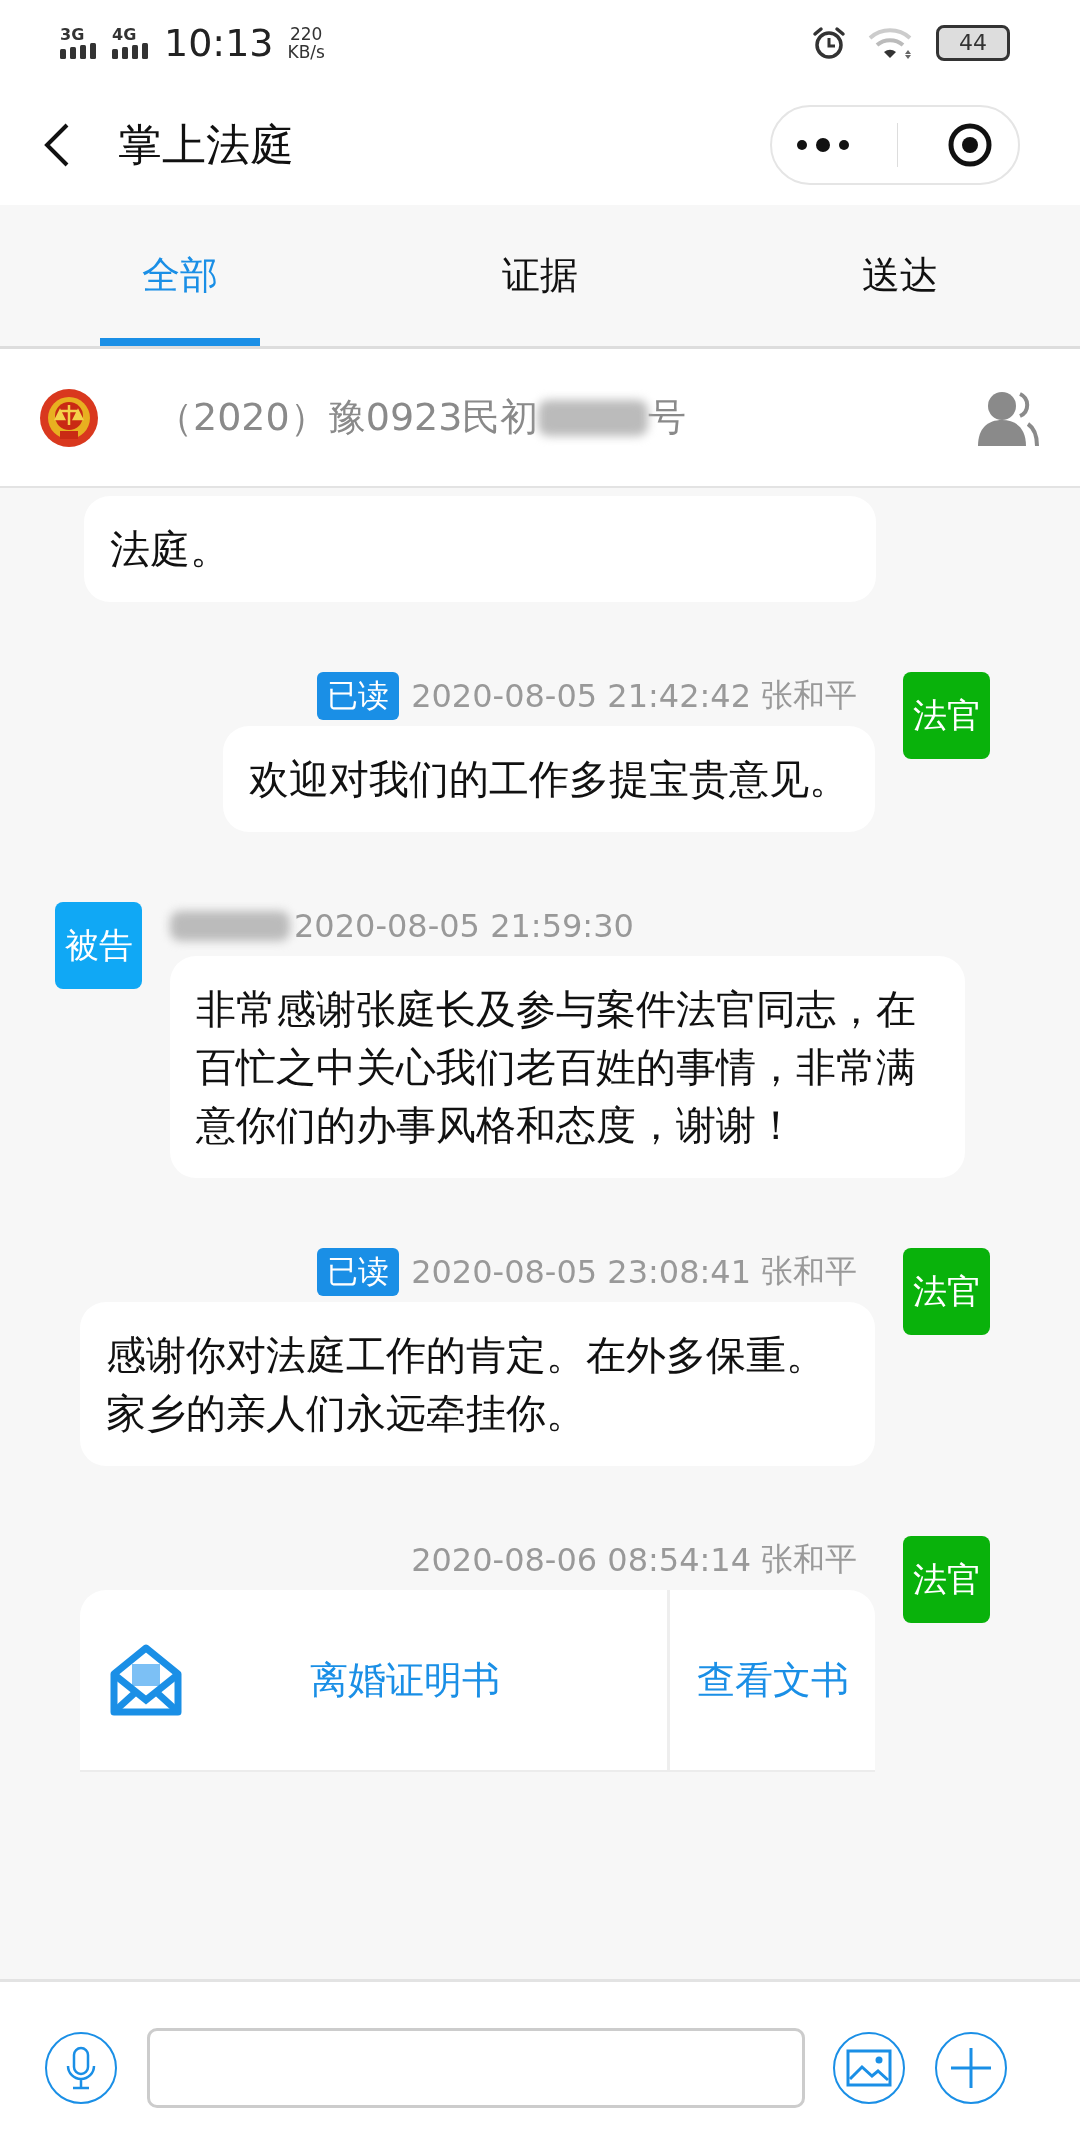 The width and height of the screenshot is (1080, 2154). What do you see at coordinates (581, 696) in the screenshot?
I see `message-time: 2020-08-05 21:42:42` at bounding box center [581, 696].